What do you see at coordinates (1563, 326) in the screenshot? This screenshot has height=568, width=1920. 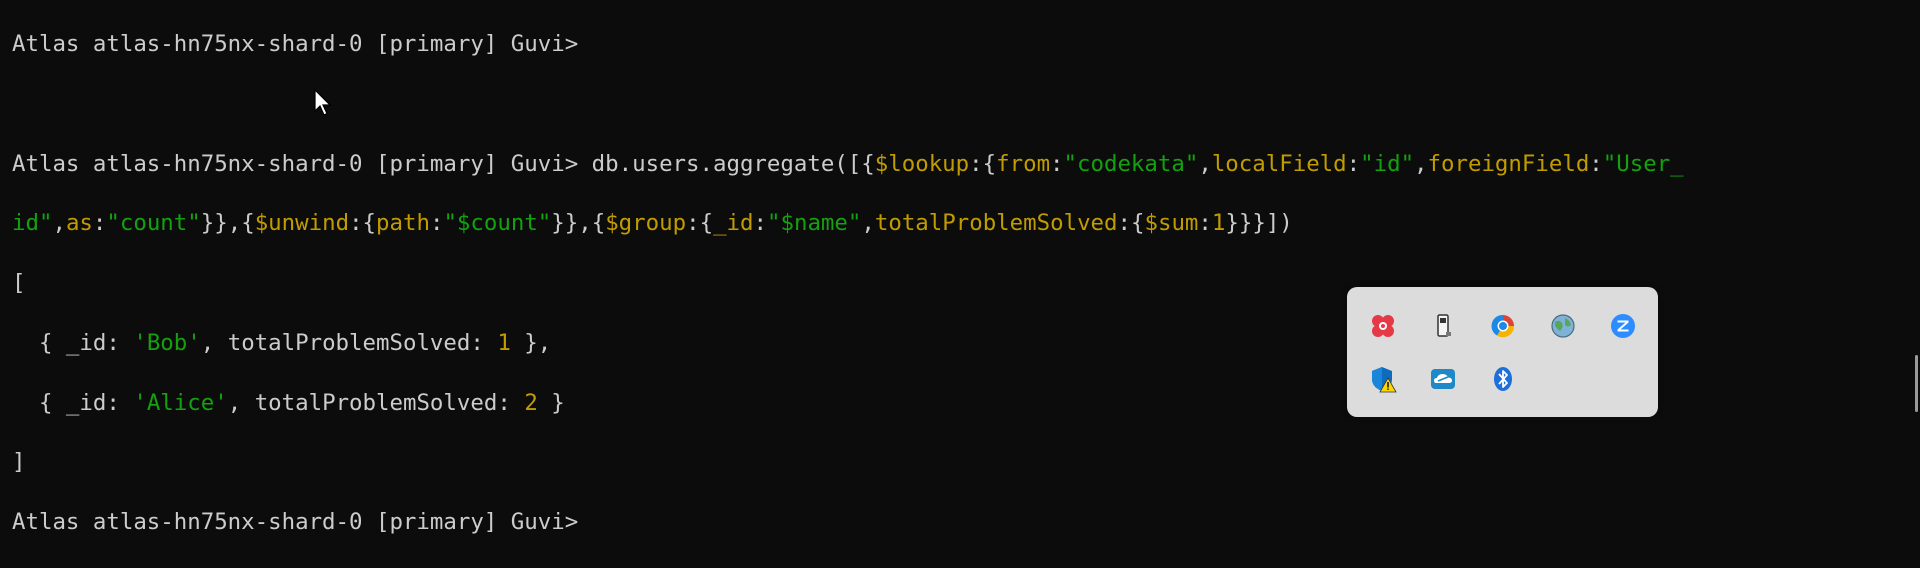 I see `network-globe-icon` at bounding box center [1563, 326].